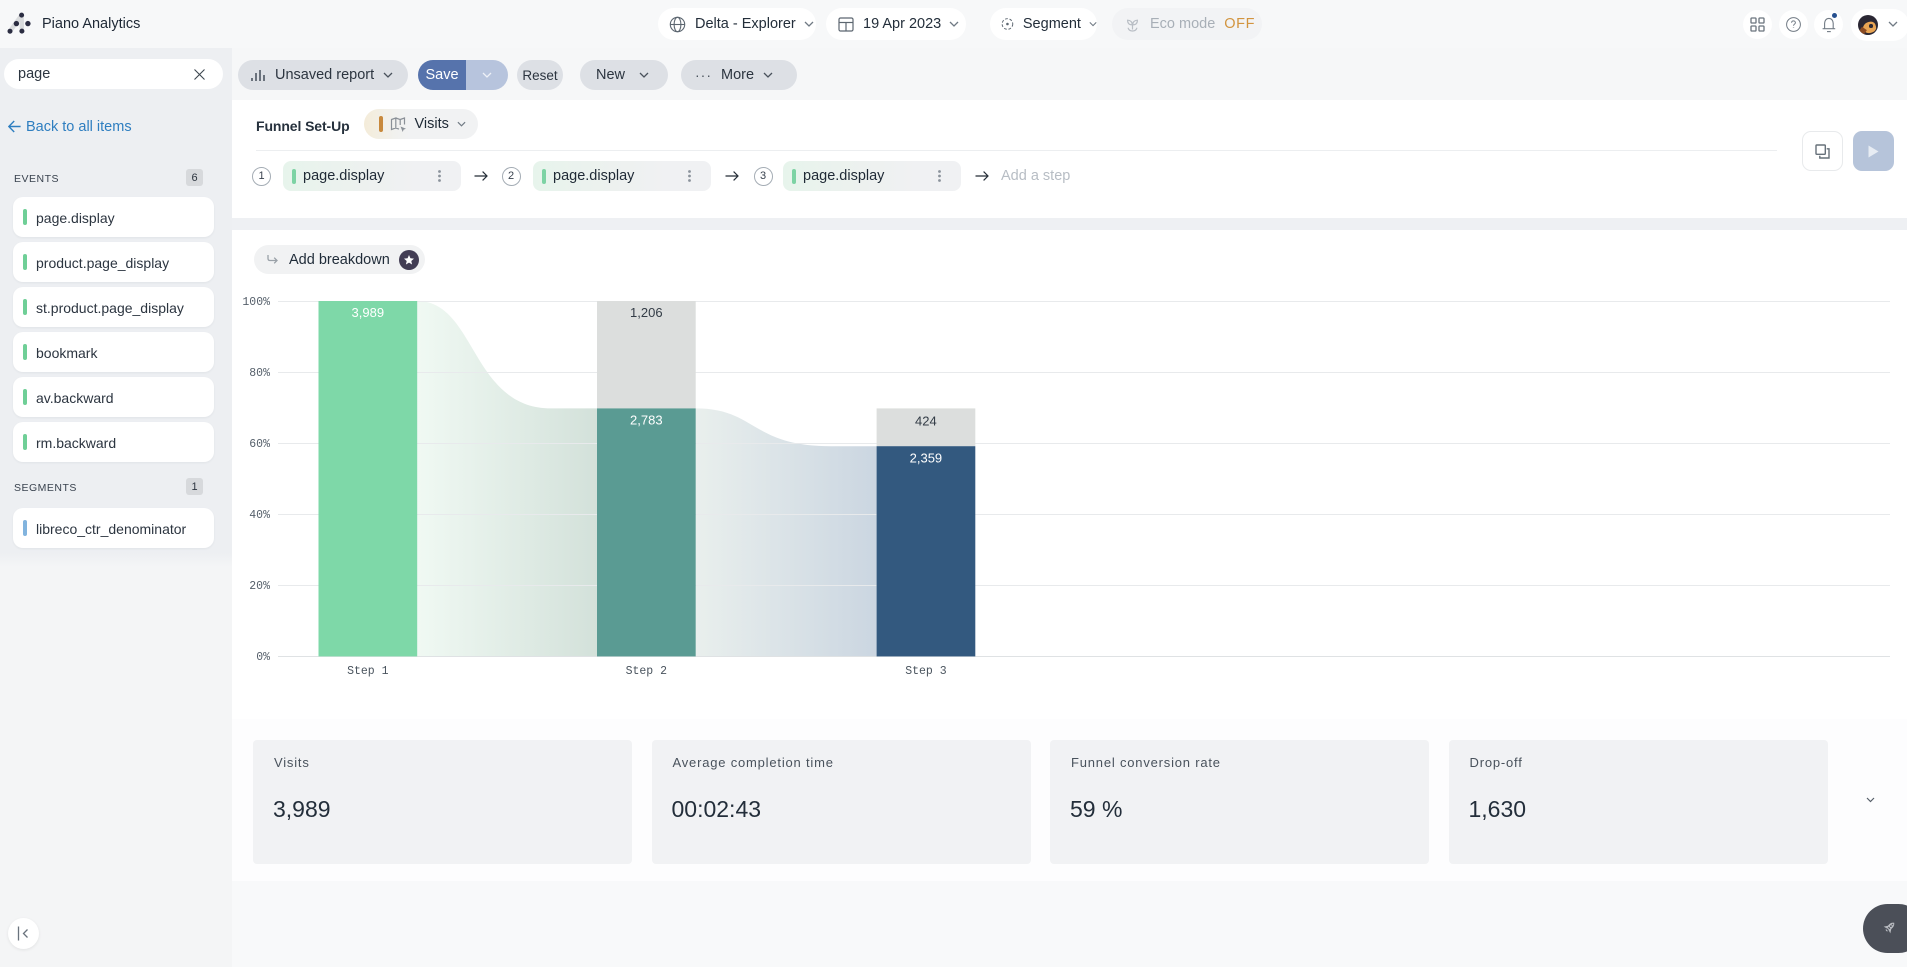 The height and width of the screenshot is (967, 1907). What do you see at coordinates (926, 421) in the screenshot?
I see `svg-text: 424` at bounding box center [926, 421].